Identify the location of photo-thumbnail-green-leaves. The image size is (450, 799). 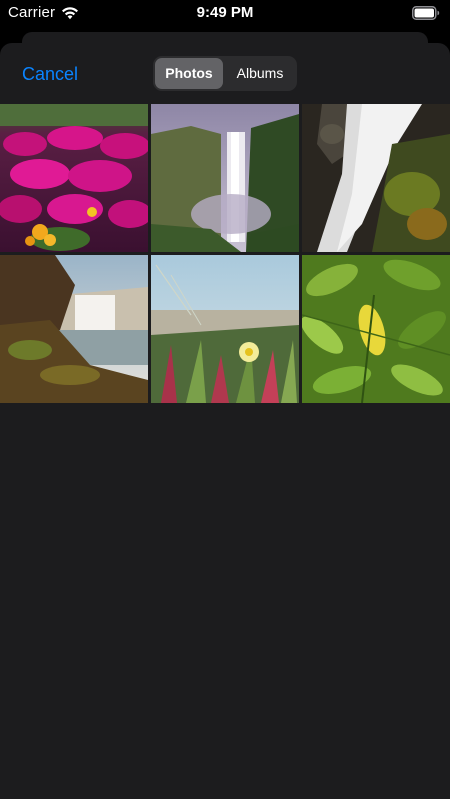
(376, 329).